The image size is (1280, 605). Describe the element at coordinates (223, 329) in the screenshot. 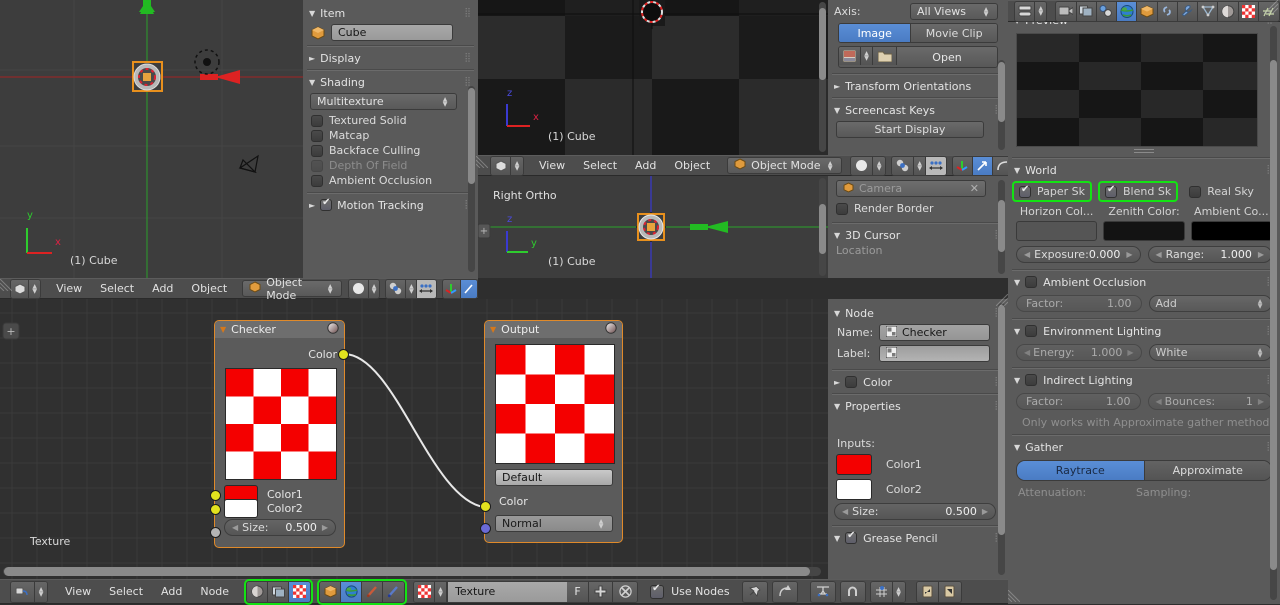

I see `chevron-down-icon: ▼` at that location.